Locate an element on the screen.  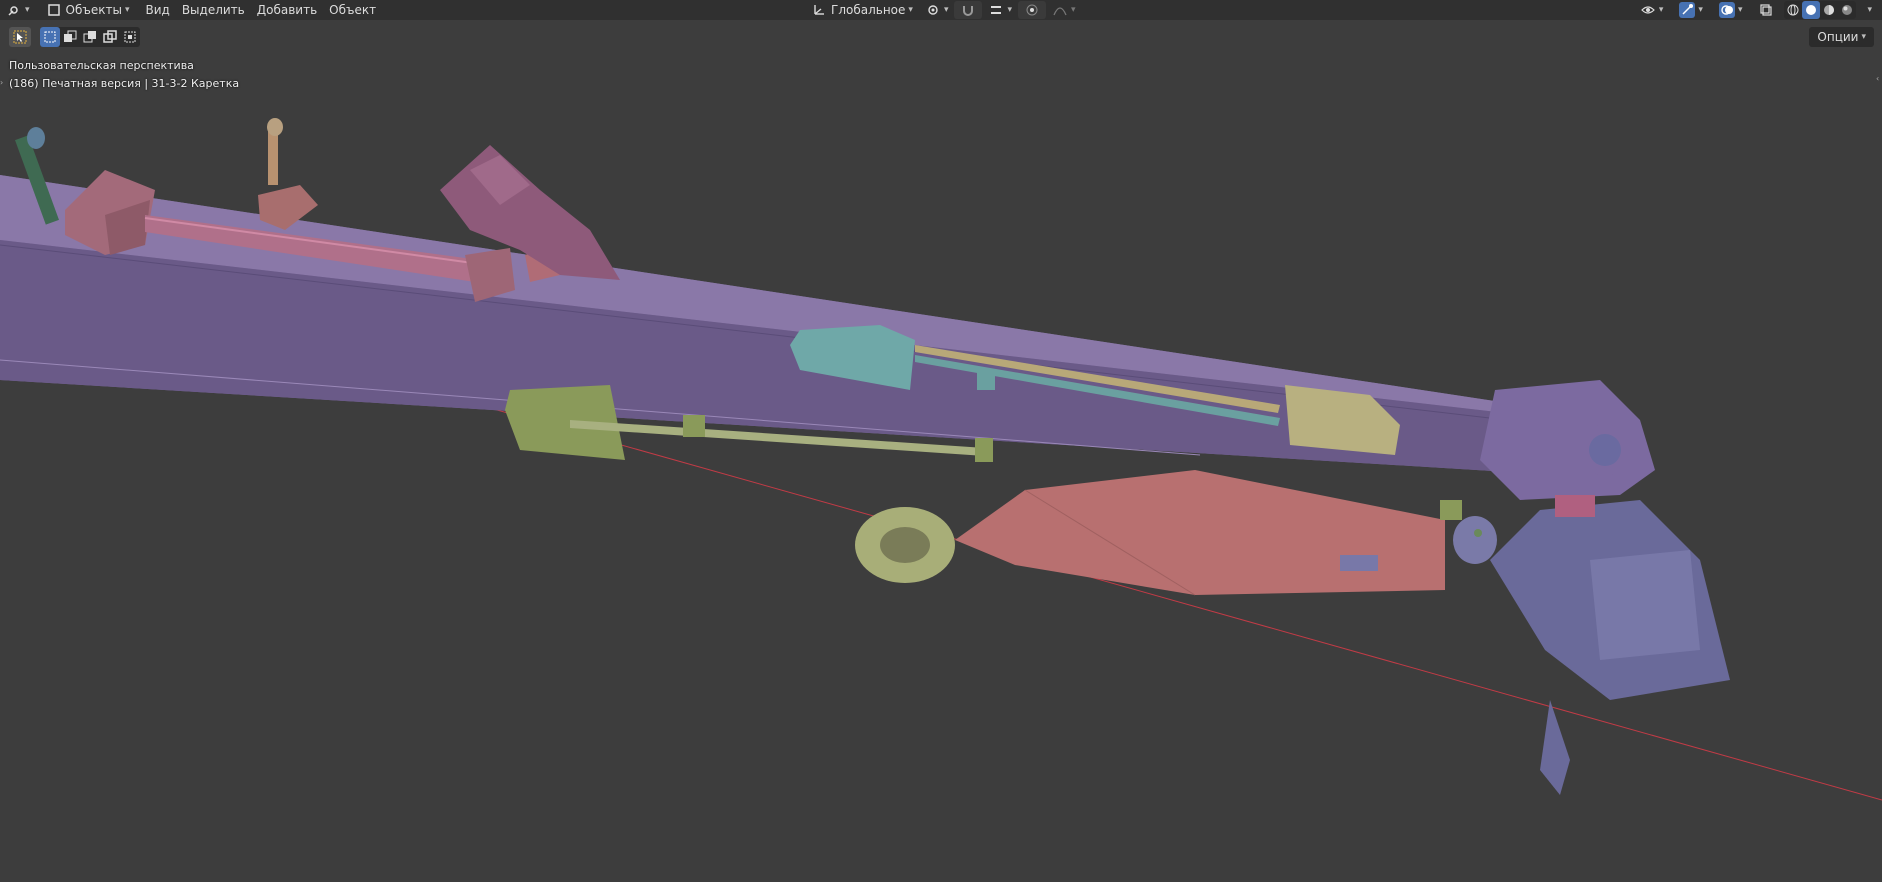
snap-target-dropdown: ▾ is located at coordinates (1000, 10).